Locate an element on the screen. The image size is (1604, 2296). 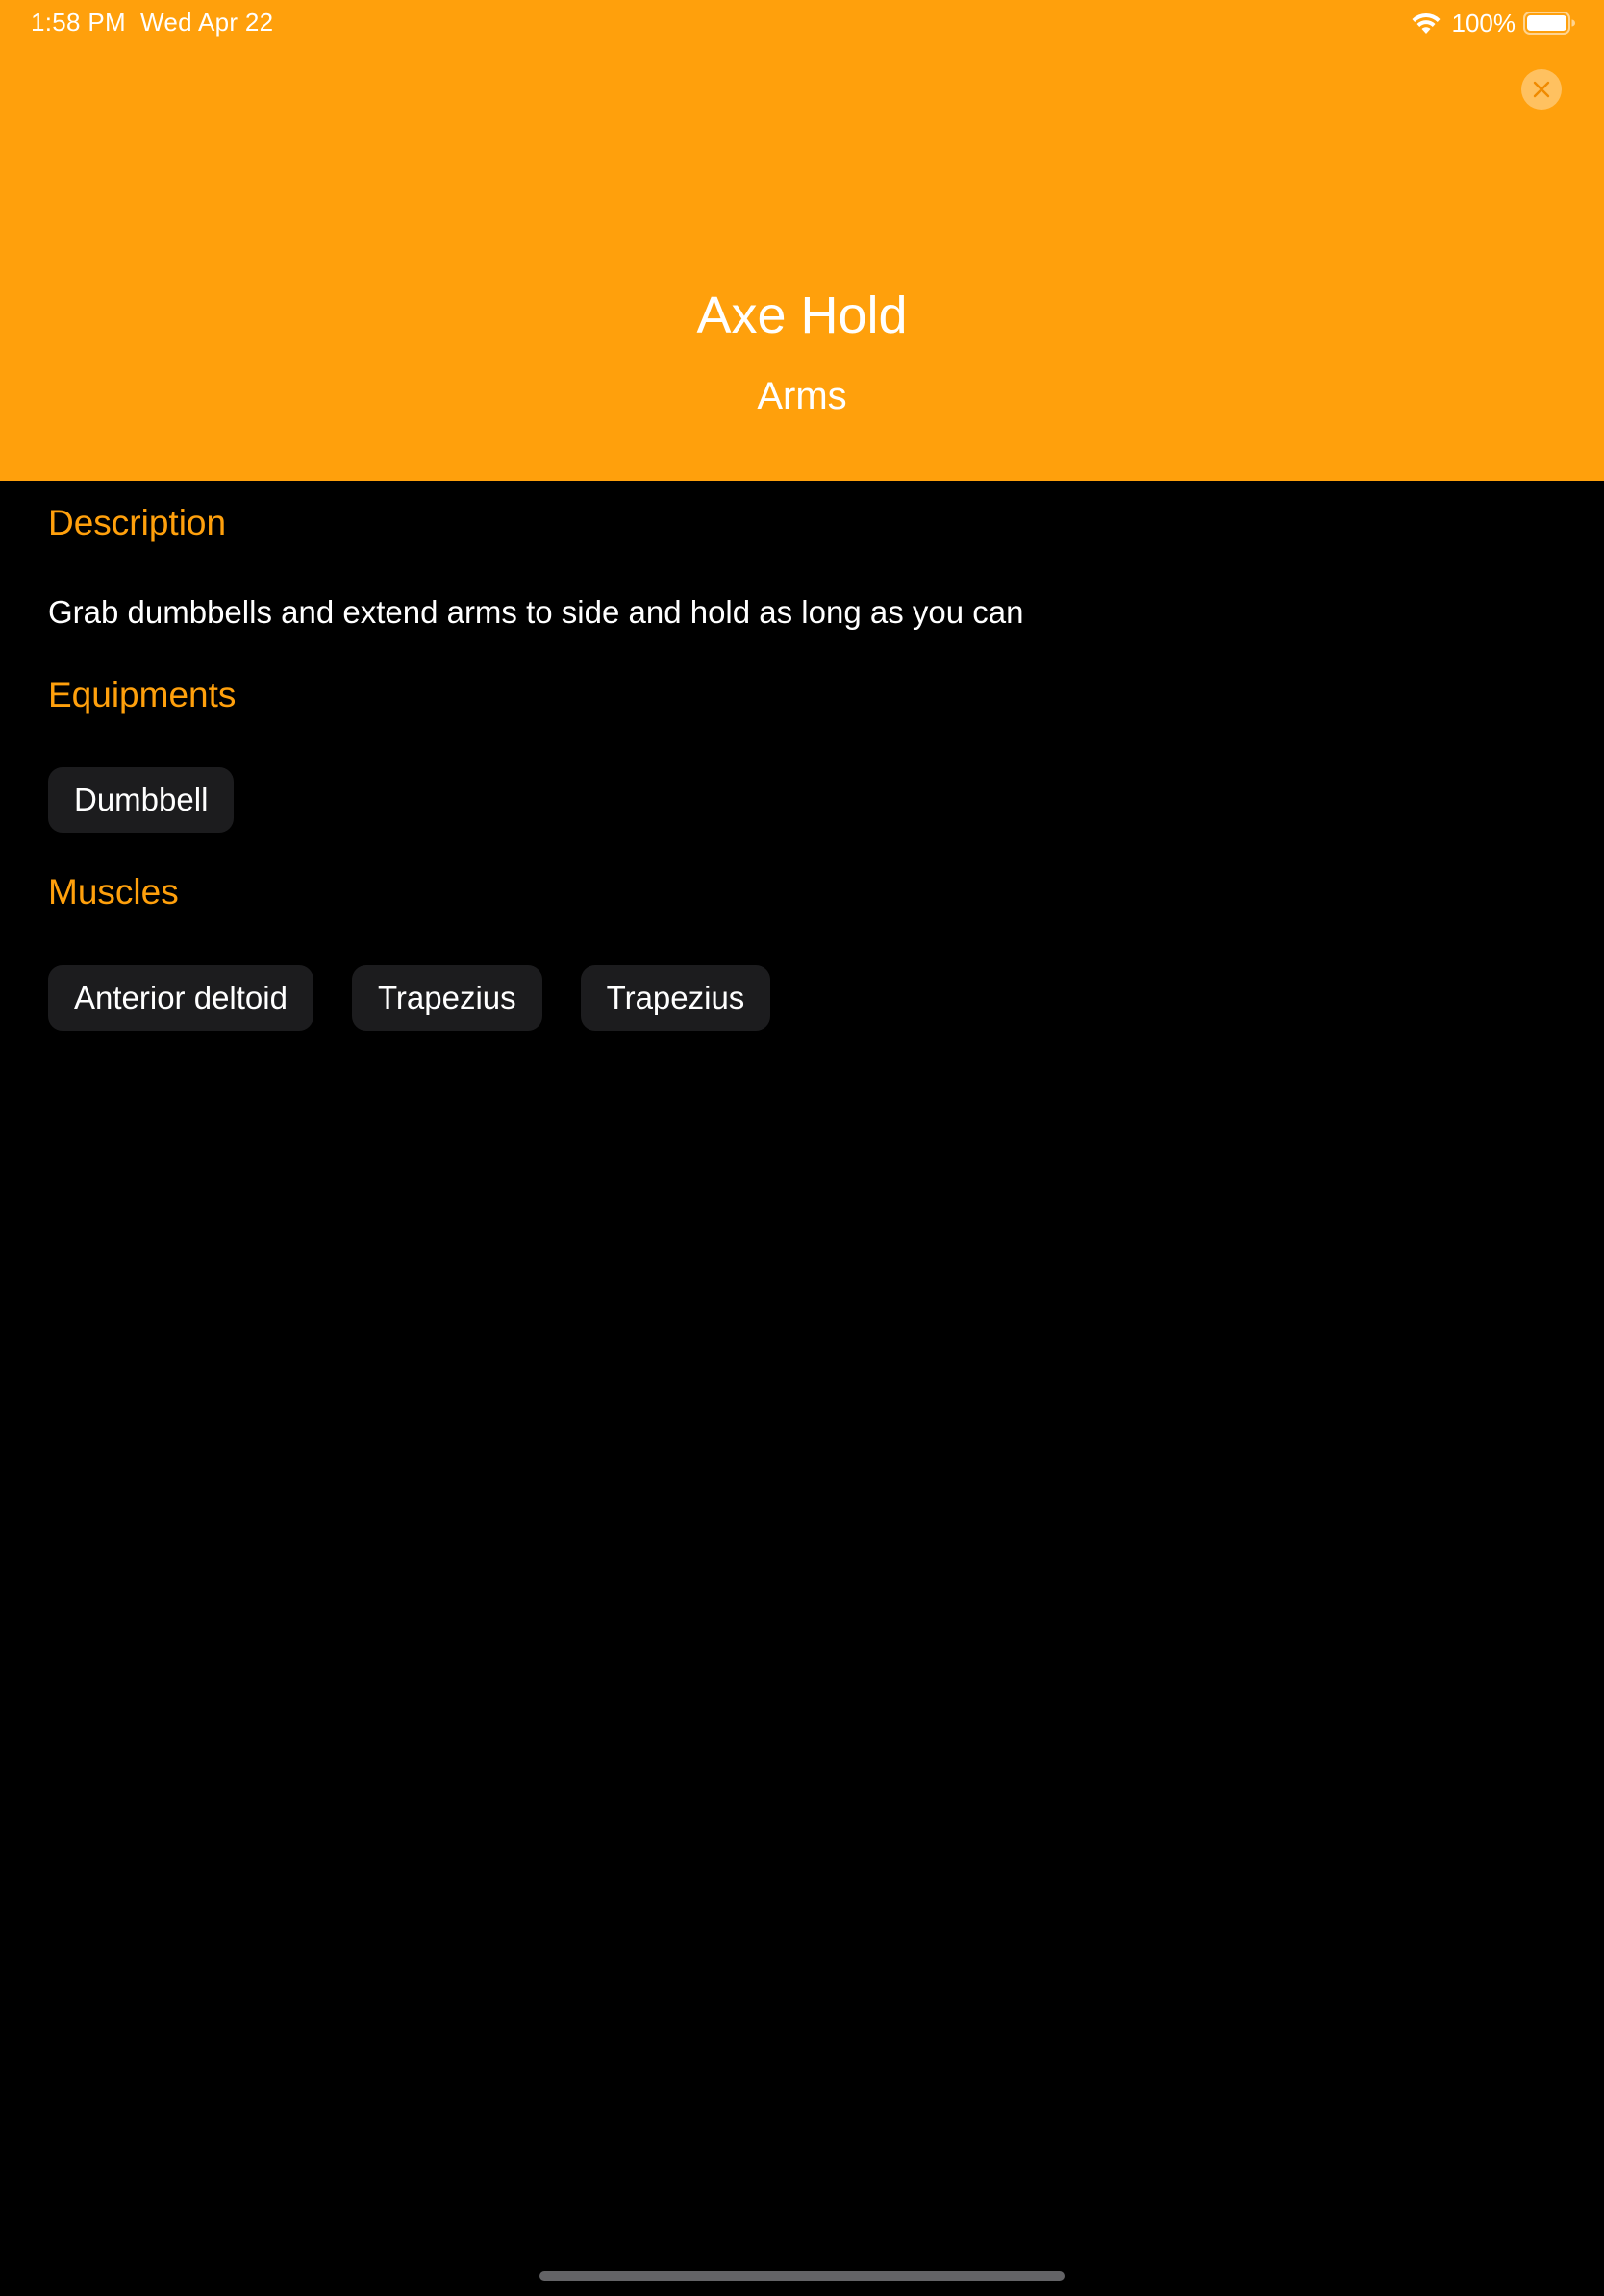
exercise-title: Axe Hold is located at coordinates (802, 315).